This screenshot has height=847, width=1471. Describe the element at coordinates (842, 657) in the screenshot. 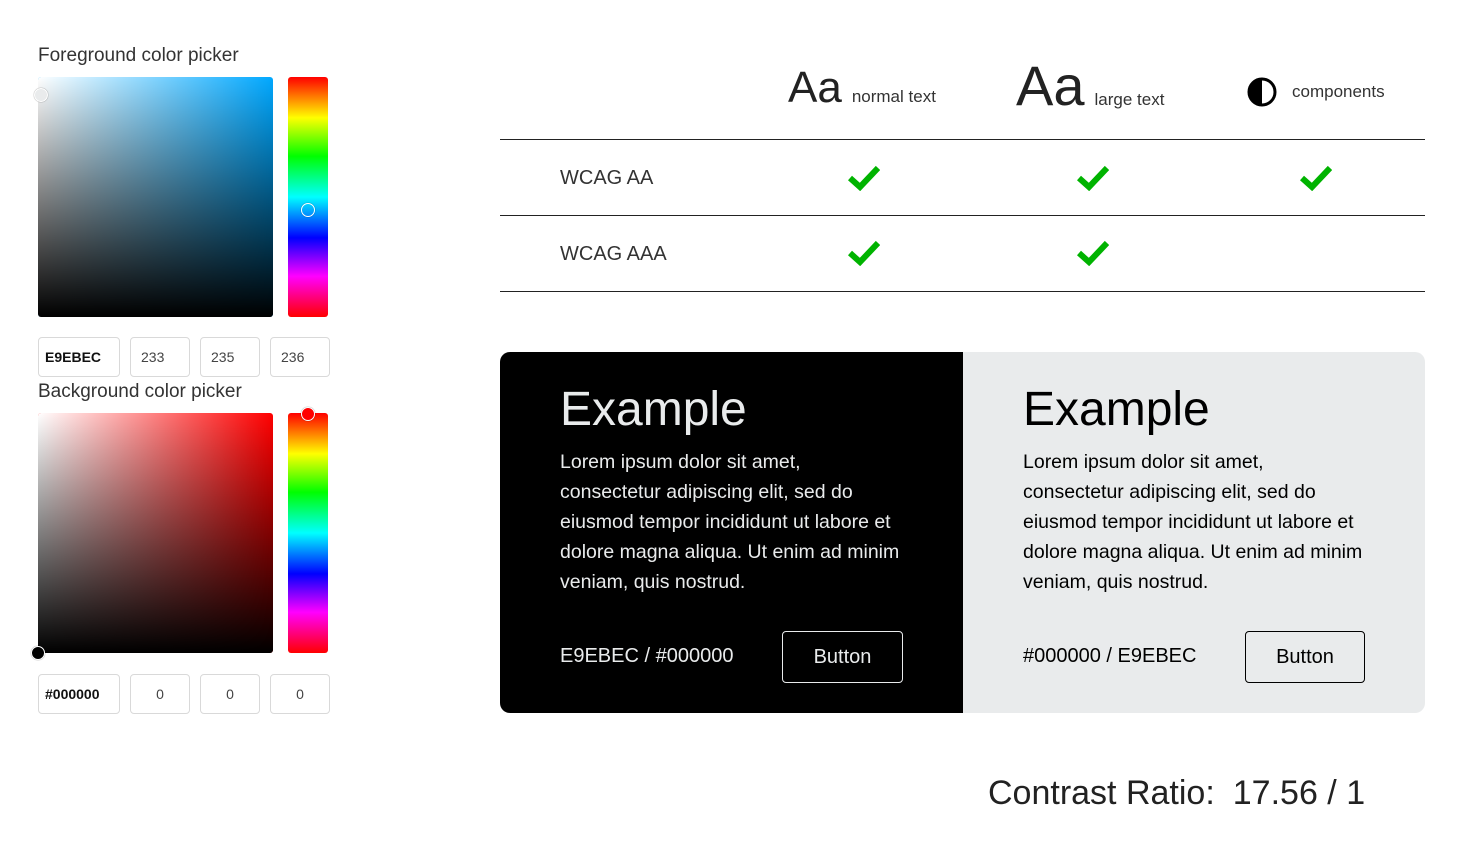

I see `dark-preview-button: Button` at that location.